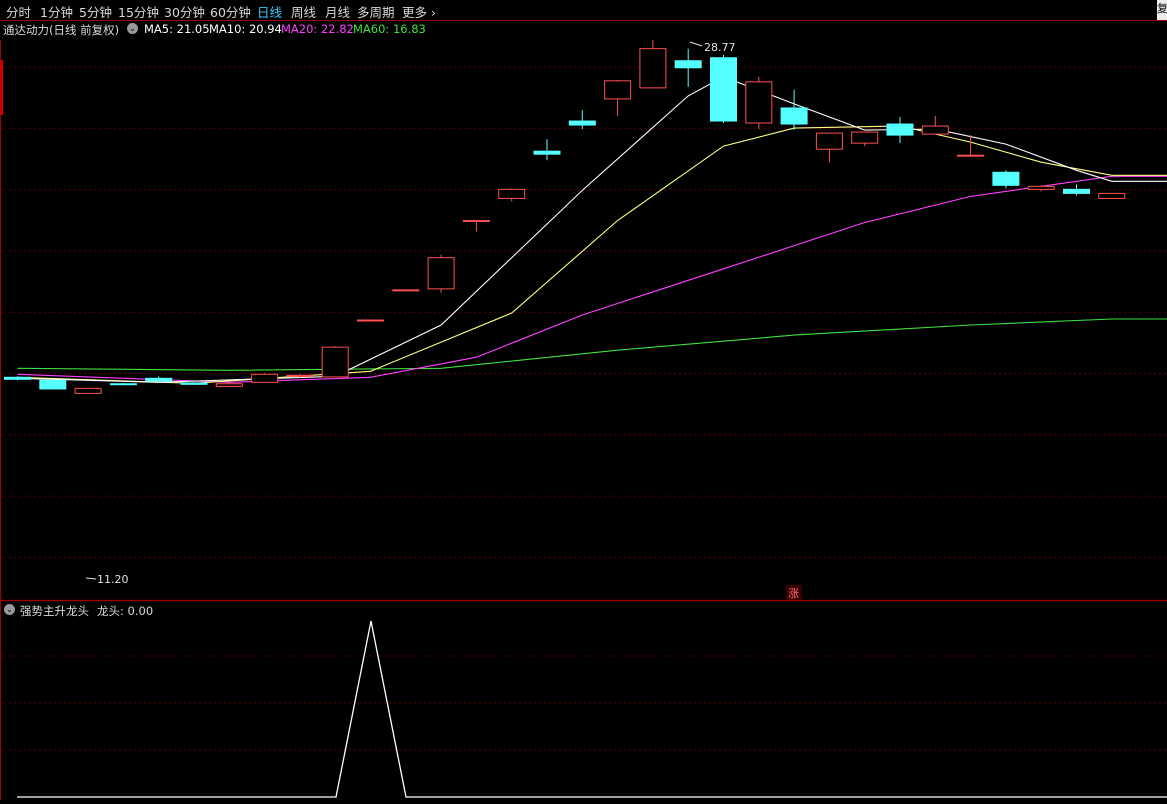 The width and height of the screenshot is (1167, 804). What do you see at coordinates (91, 578) in the screenshot?
I see `low-pointer` at bounding box center [91, 578].